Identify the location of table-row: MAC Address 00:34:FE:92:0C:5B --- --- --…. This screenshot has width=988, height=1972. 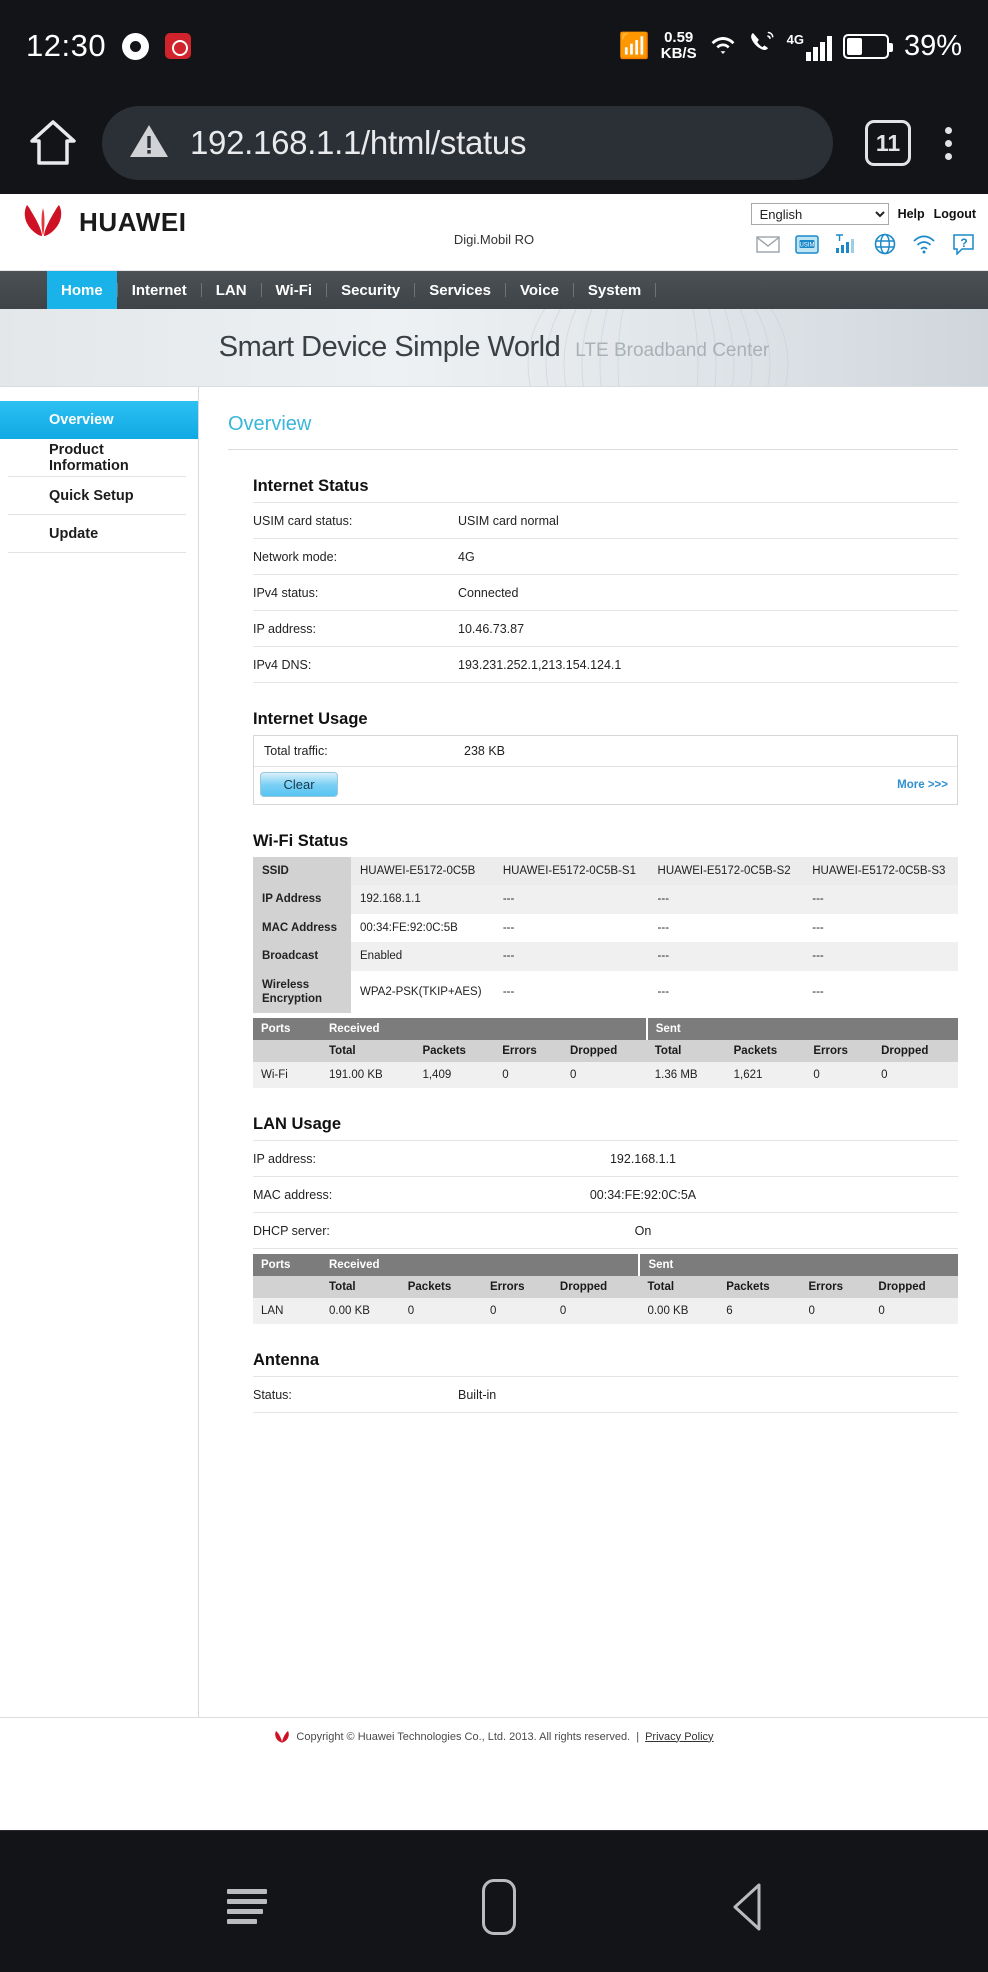
(605, 928).